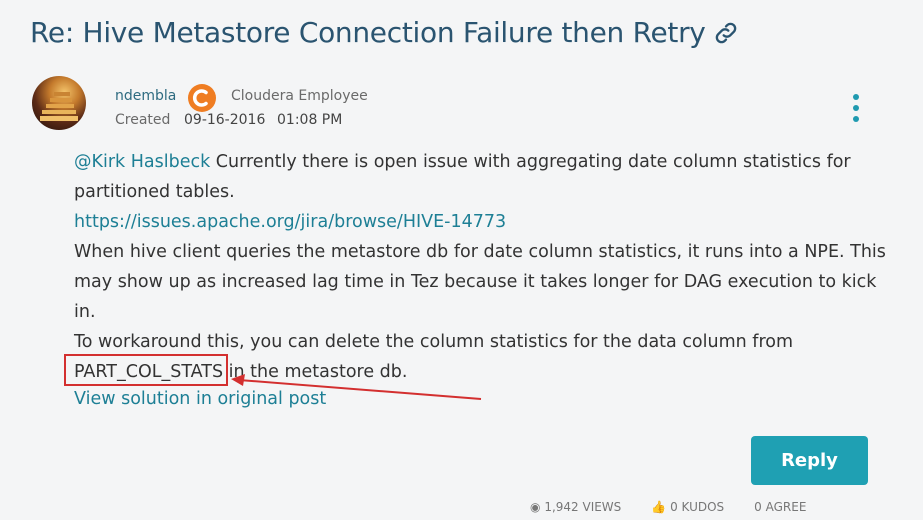 This screenshot has width=923, height=520. I want to click on body-line-2: partitioned tables., so click(154, 192).